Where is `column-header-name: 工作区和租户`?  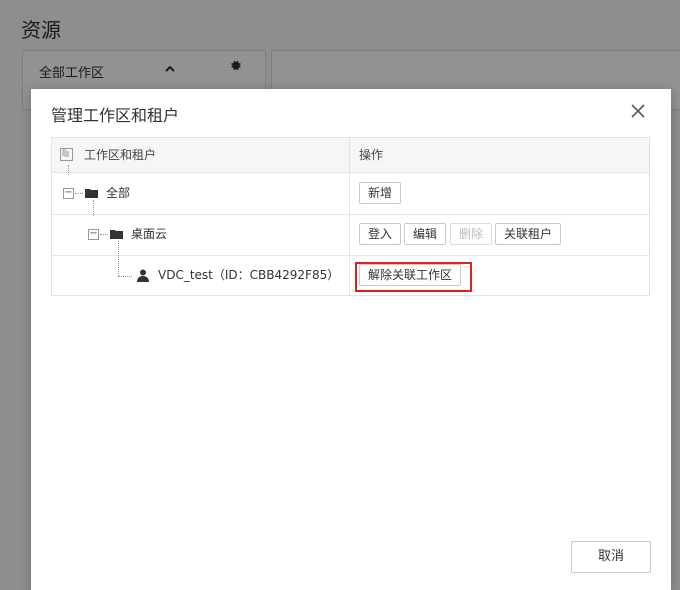 column-header-name: 工作区和租户 is located at coordinates (120, 155).